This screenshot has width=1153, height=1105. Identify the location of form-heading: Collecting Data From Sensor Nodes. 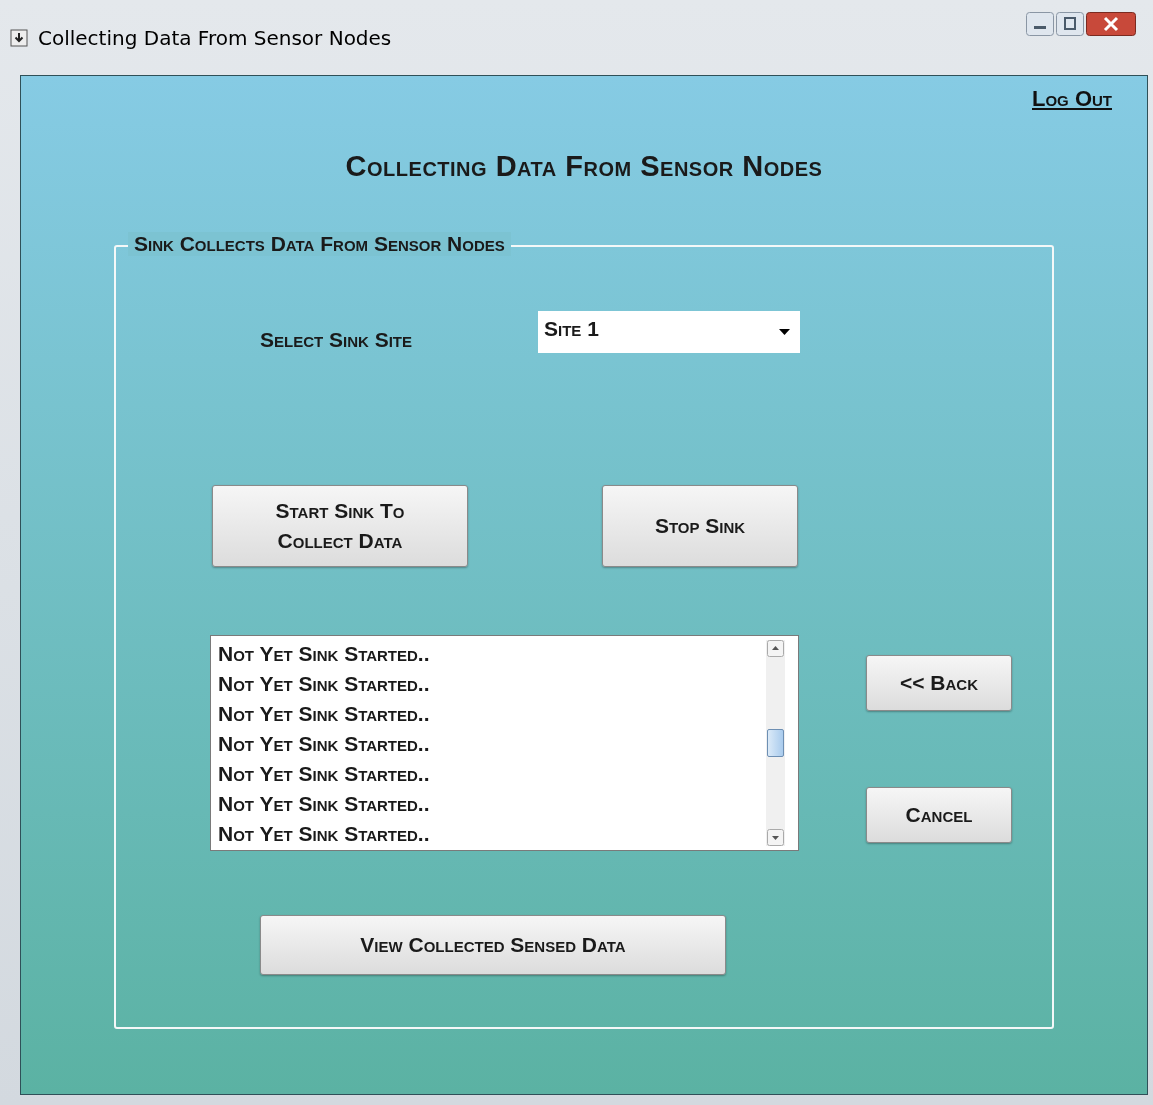
(584, 166).